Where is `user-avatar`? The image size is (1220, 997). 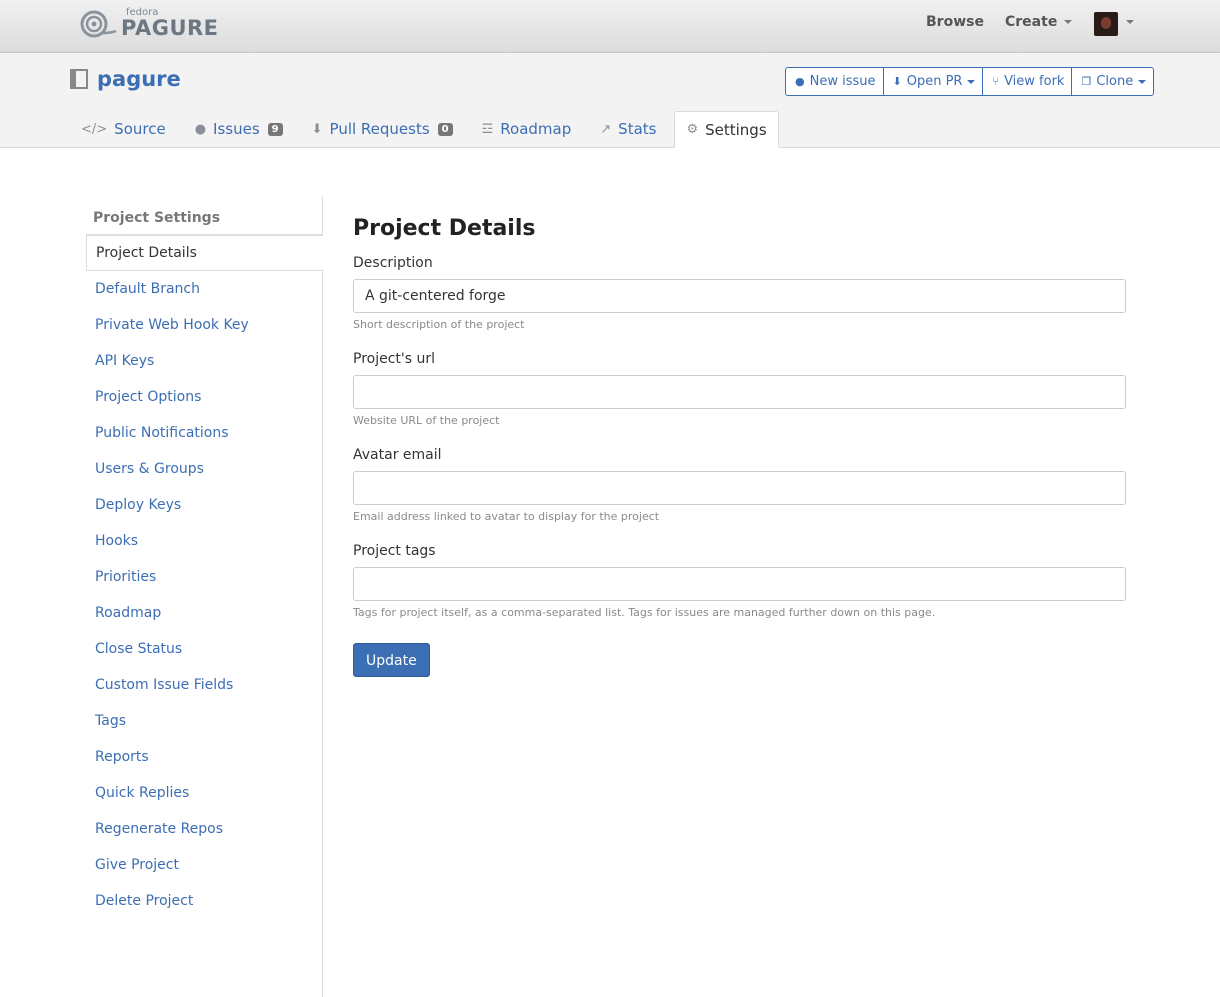 user-avatar is located at coordinates (1106, 24).